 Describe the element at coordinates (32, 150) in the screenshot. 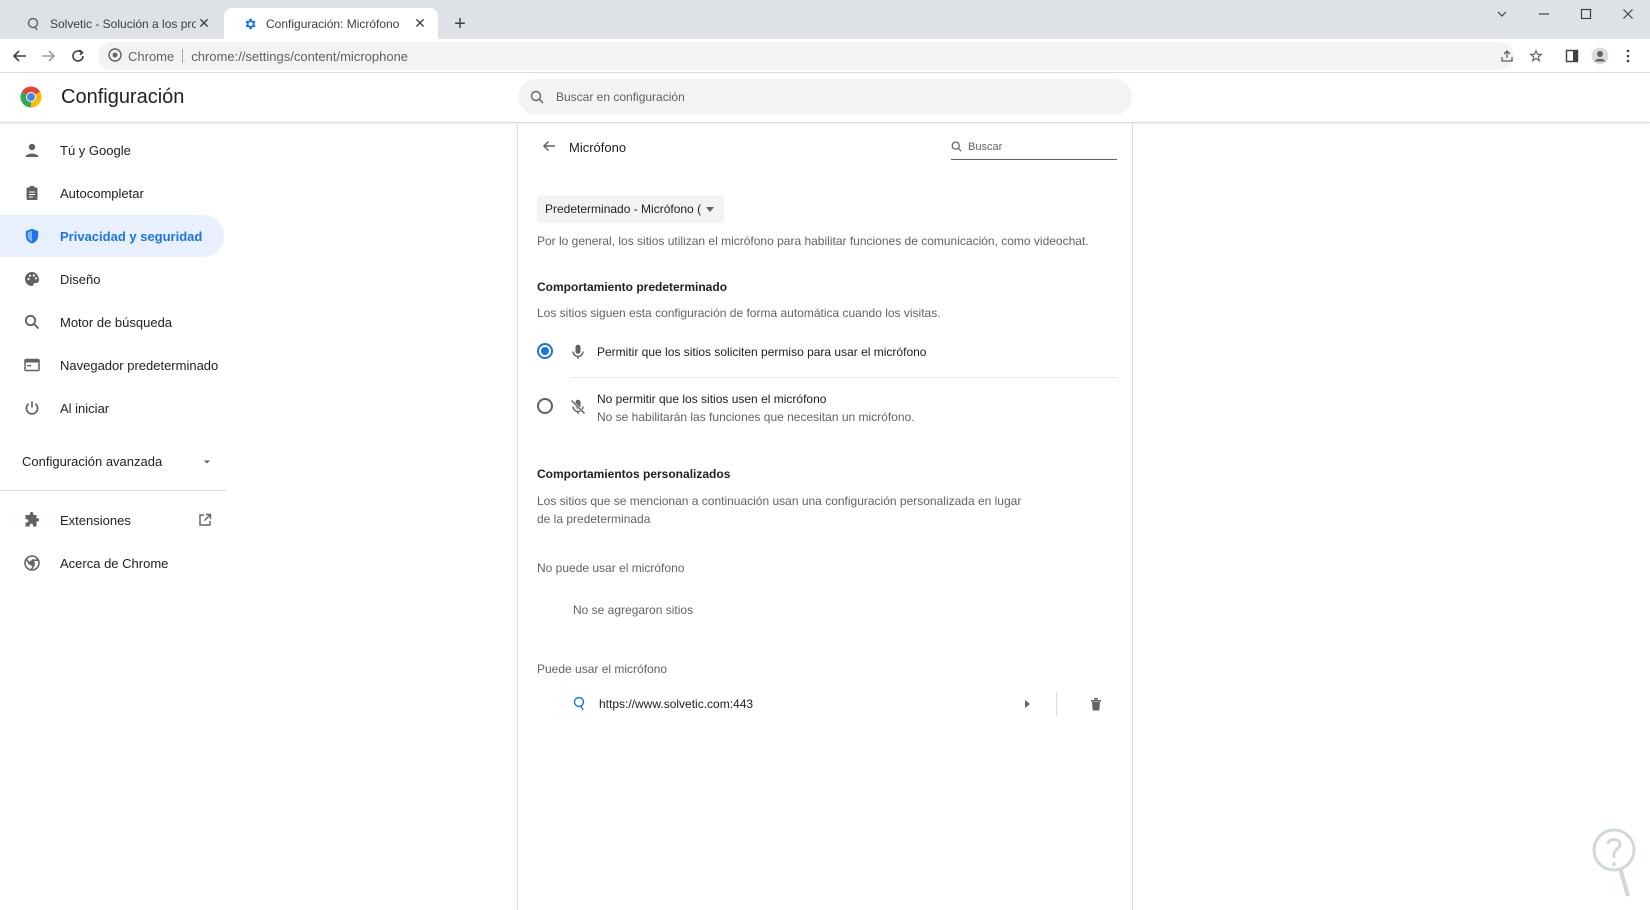

I see `person-icon` at that location.